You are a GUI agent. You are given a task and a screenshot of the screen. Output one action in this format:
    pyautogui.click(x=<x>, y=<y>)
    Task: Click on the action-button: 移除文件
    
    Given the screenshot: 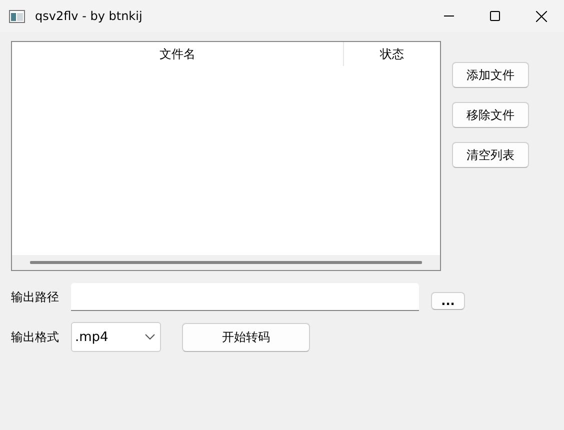 What is the action you would take?
    pyautogui.click(x=490, y=115)
    